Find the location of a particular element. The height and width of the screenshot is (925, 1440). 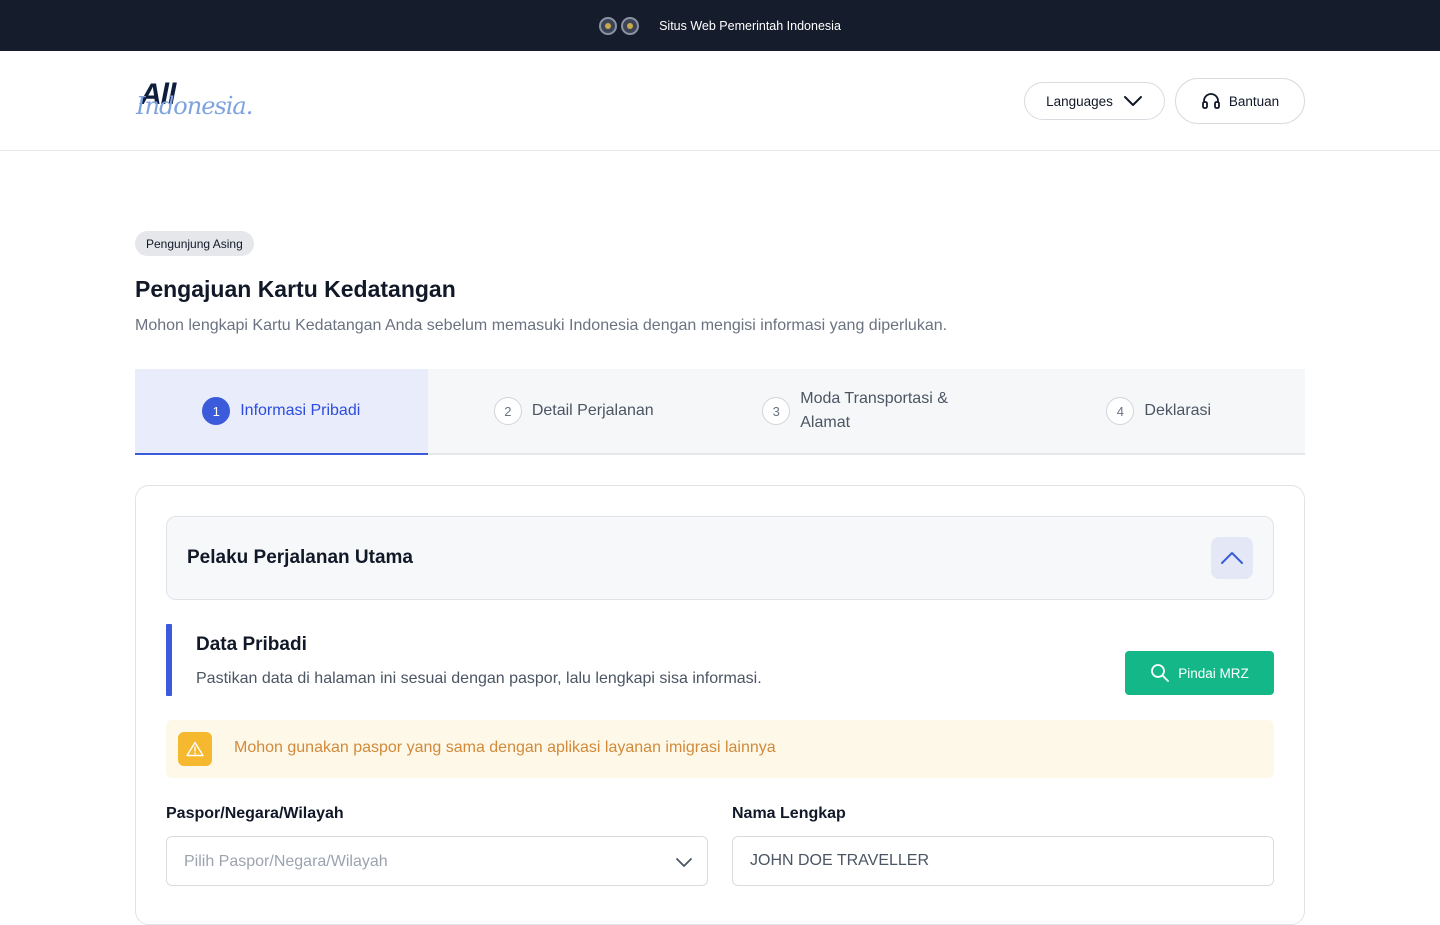

section-title: Data Pribadi is located at coordinates (251, 644).